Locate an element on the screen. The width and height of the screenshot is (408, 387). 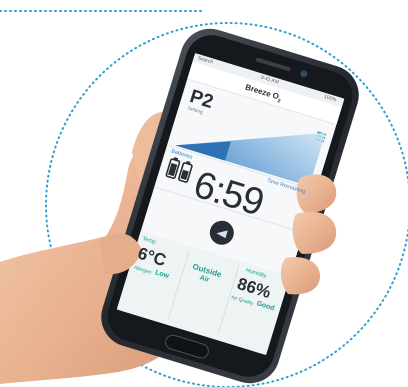
hand-ring-finger is located at coordinates (300, 275).